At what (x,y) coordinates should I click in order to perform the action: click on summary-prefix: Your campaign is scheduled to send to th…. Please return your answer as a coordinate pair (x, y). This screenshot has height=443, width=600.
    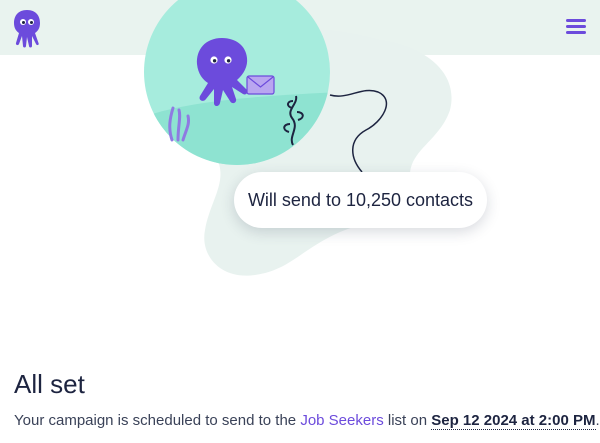
    Looking at the image, I should click on (157, 420).